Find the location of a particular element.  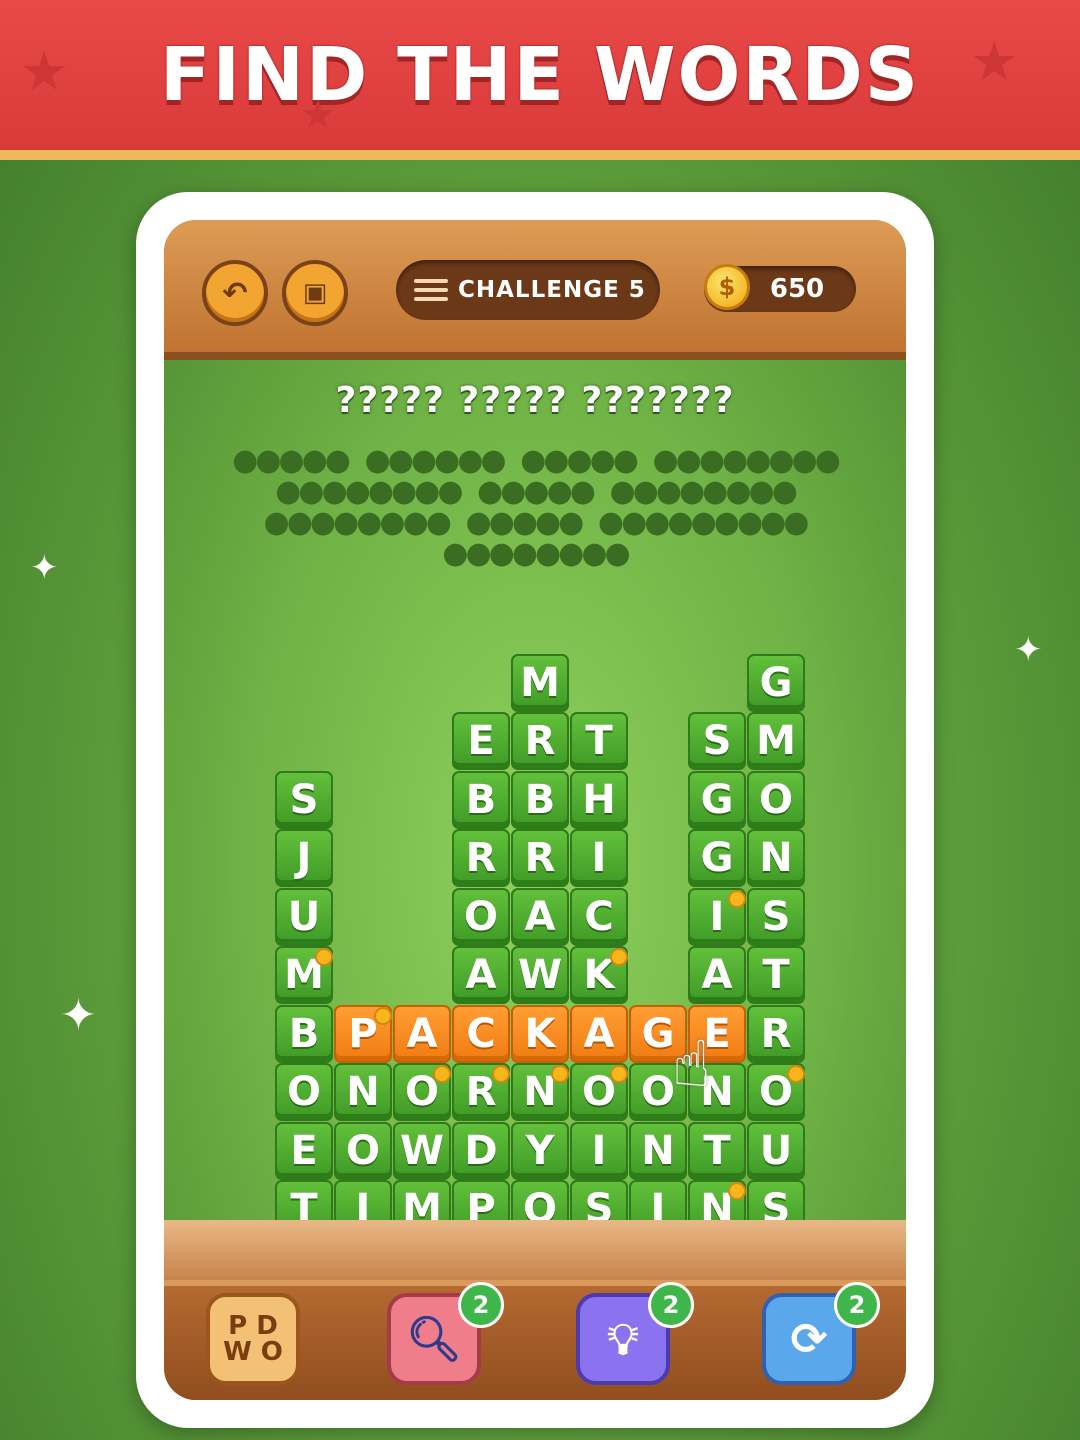

shuffle-count-badge: 2 is located at coordinates (857, 1305).